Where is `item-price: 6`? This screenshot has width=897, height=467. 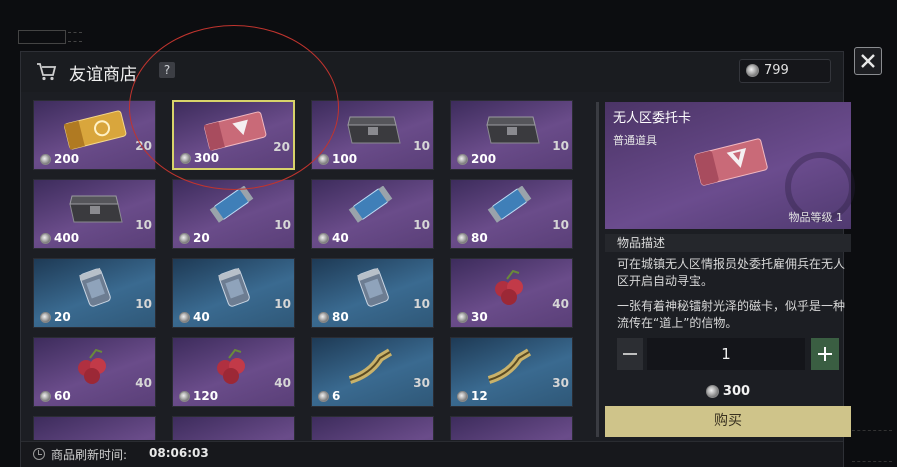 item-price: 6 is located at coordinates (329, 396).